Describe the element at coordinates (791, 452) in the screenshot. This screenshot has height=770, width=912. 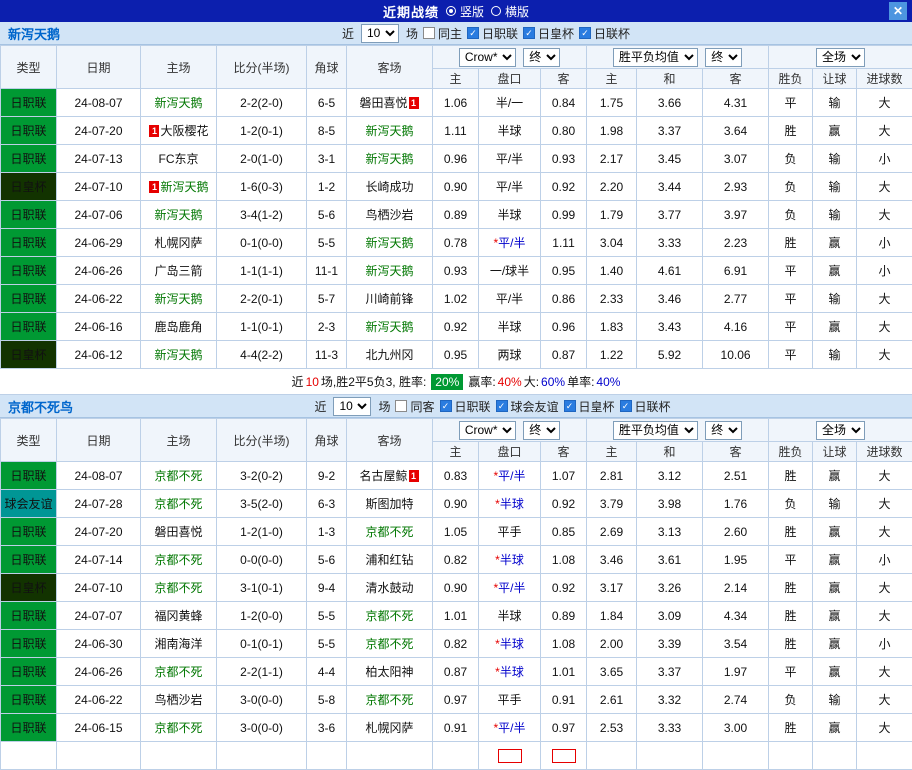
I see `col-wdl: 胜负` at that location.